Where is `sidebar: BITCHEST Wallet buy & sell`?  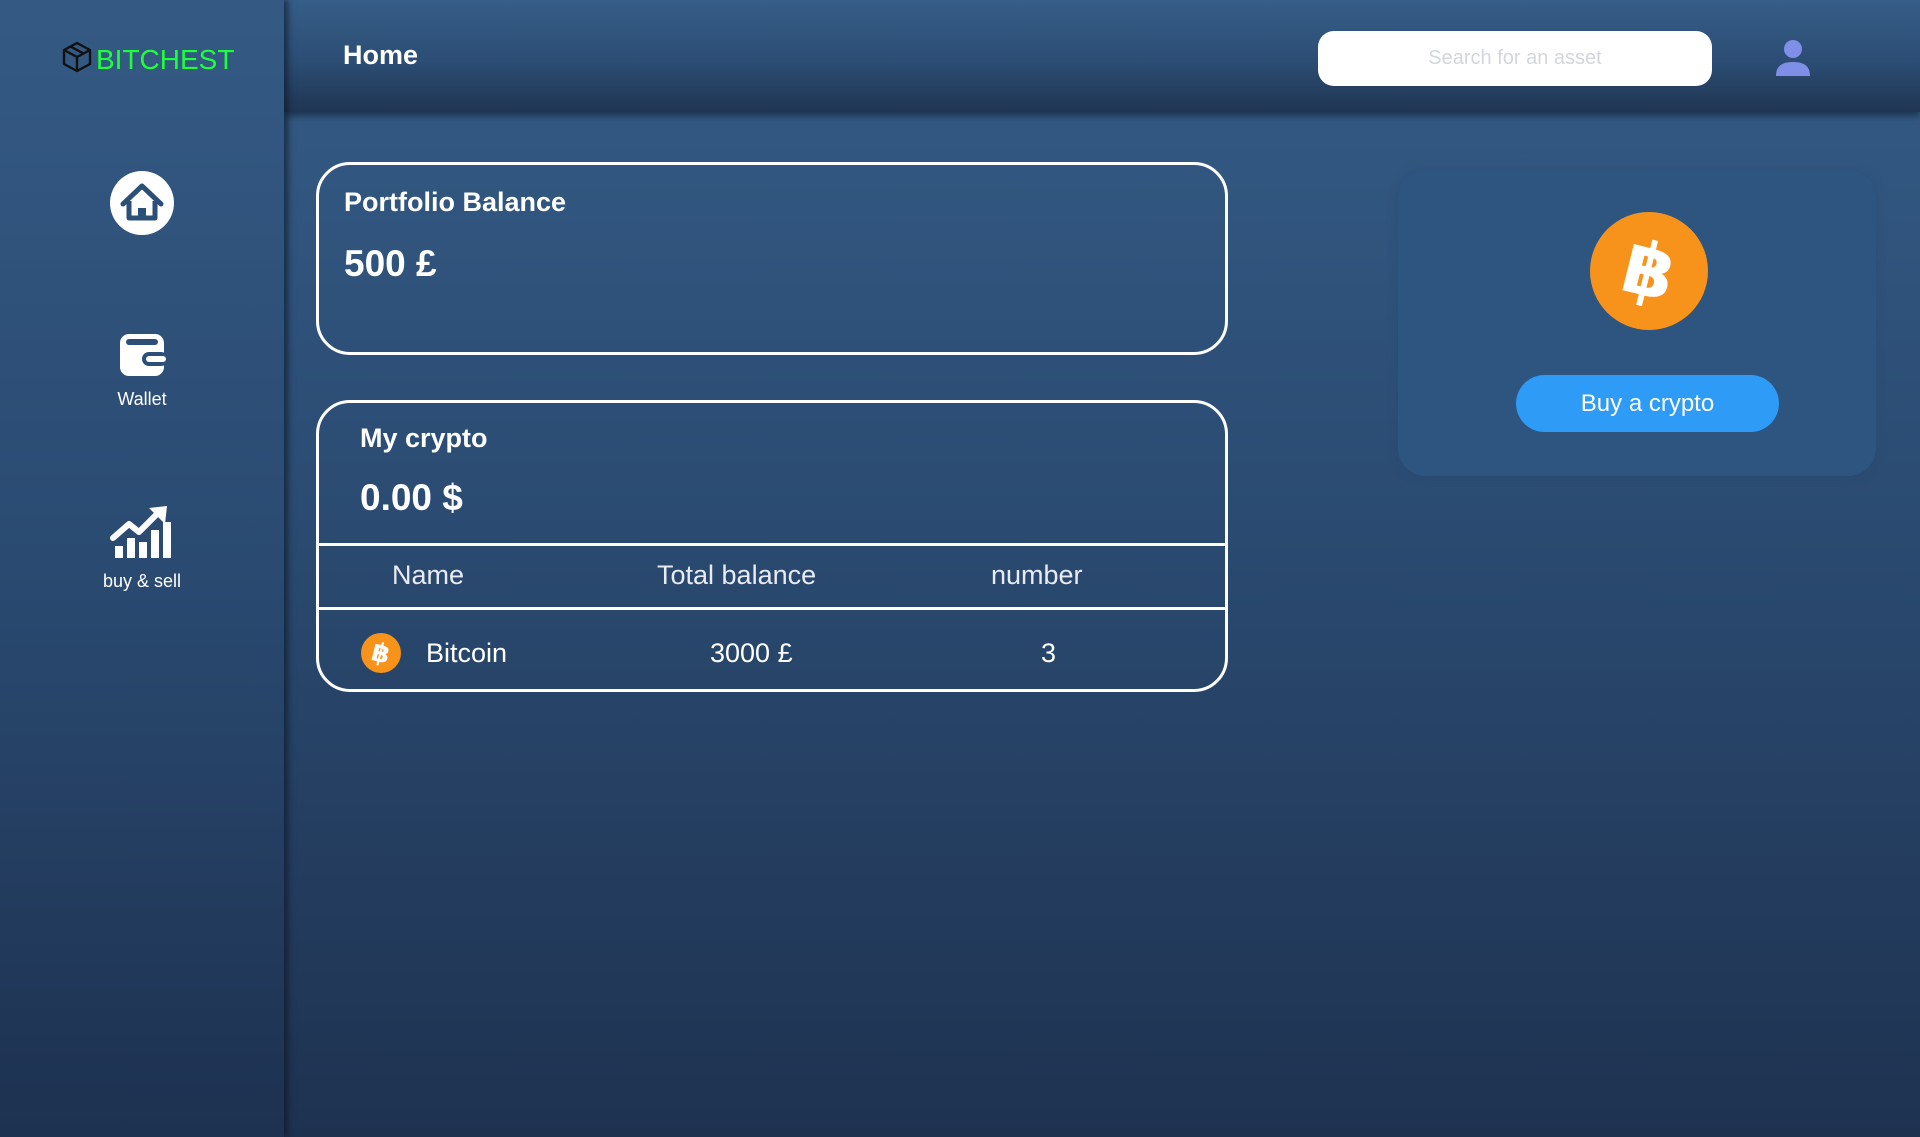
sidebar: BITCHEST Wallet buy & sell is located at coordinates (142, 568).